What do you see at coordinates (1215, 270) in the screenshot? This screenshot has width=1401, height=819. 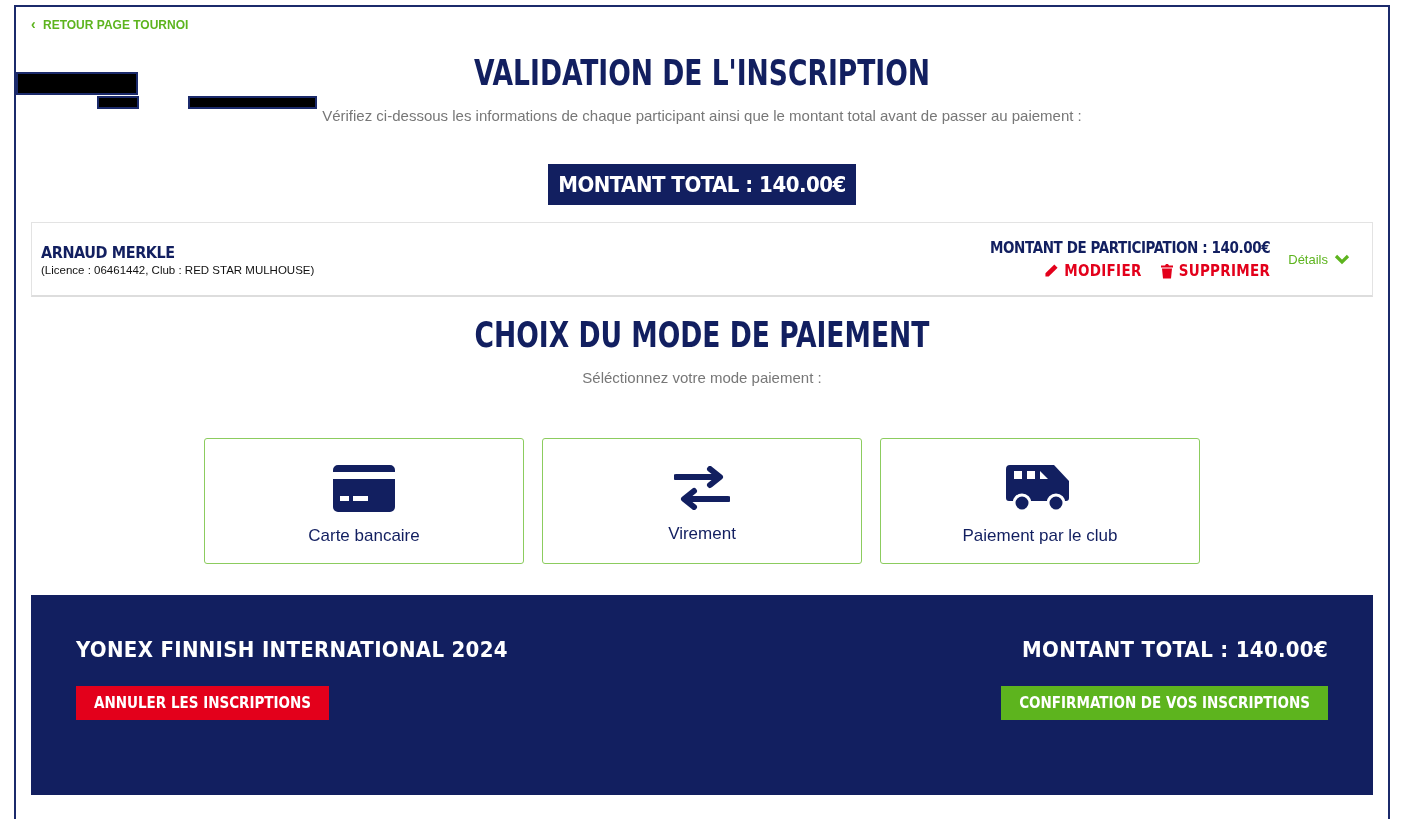 I see `delete-link: SUPPRIMER` at bounding box center [1215, 270].